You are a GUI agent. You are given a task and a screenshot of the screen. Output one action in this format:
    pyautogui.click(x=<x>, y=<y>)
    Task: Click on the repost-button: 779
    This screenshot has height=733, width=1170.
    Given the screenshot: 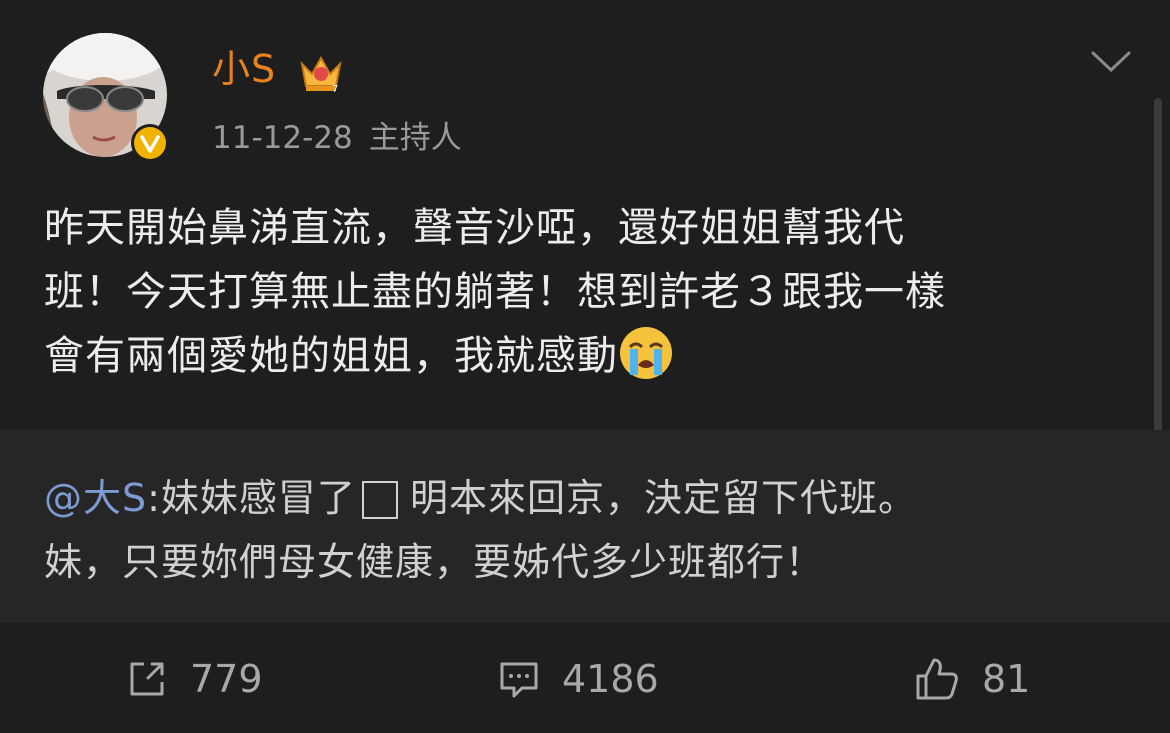 What is the action you would take?
    pyautogui.click(x=194, y=679)
    